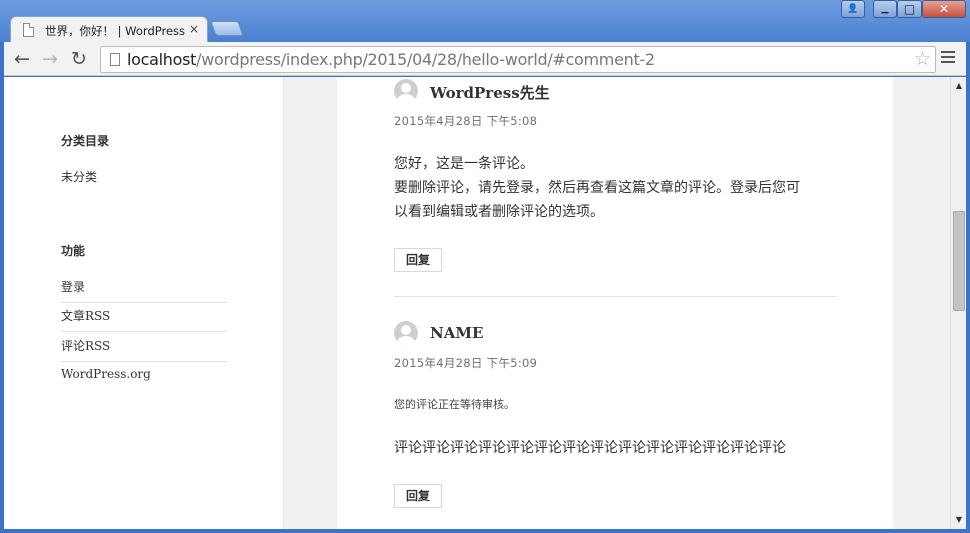  I want to click on meta-link-comments-rss: 评论RSS, so click(144, 349).